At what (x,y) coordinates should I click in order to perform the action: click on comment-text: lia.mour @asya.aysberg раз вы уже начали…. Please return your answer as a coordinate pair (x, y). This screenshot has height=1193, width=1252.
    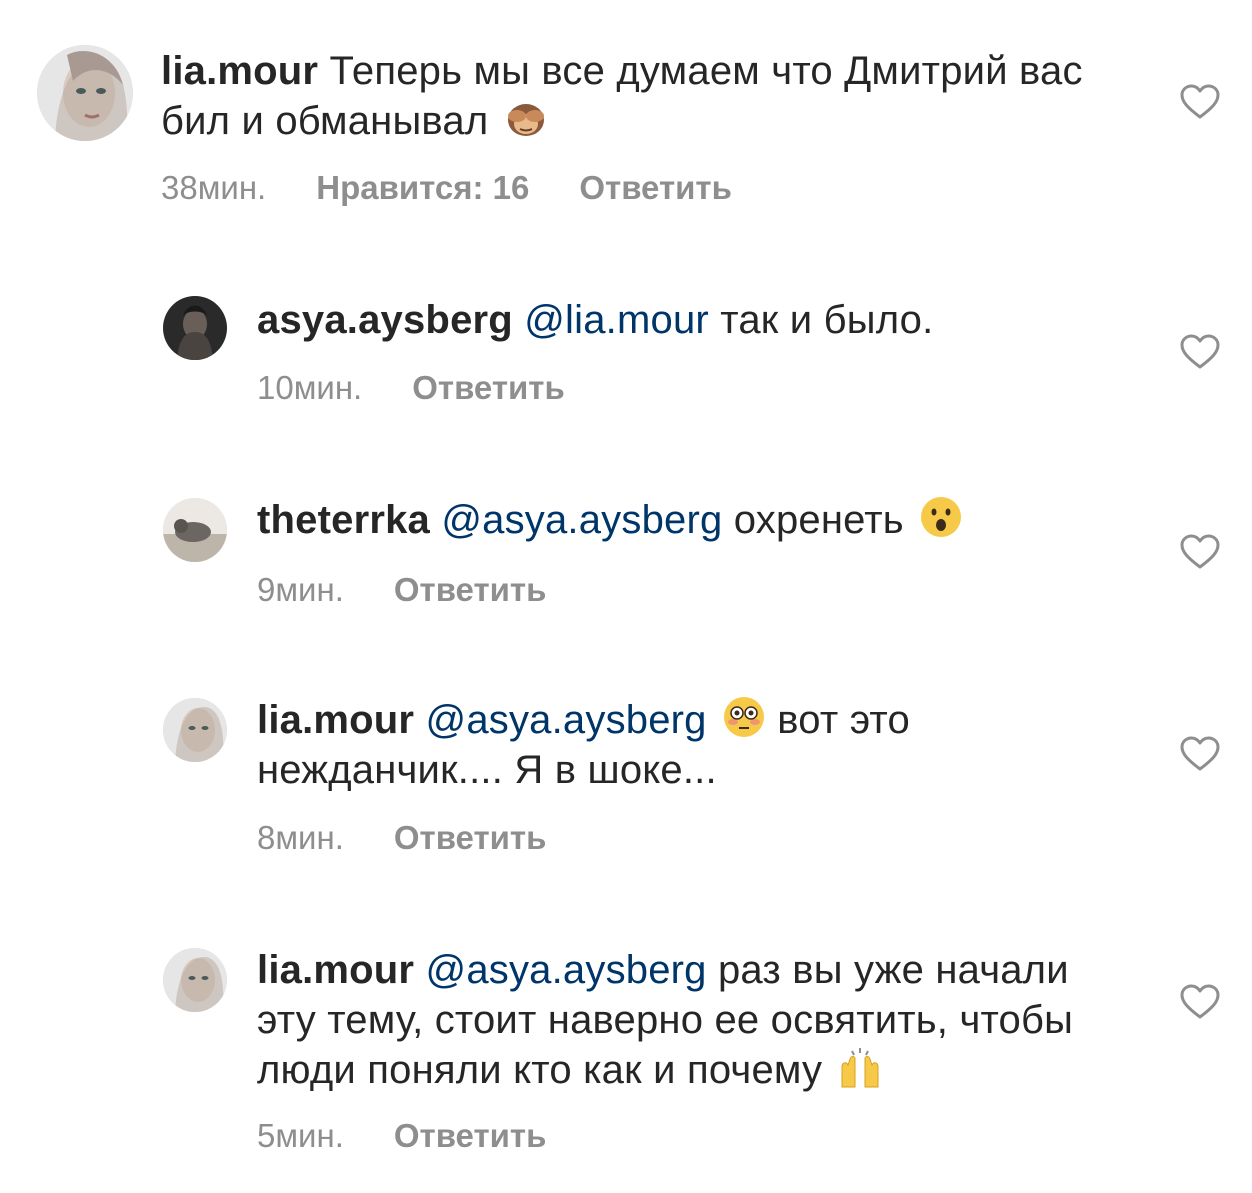
    Looking at the image, I should click on (692, 1020).